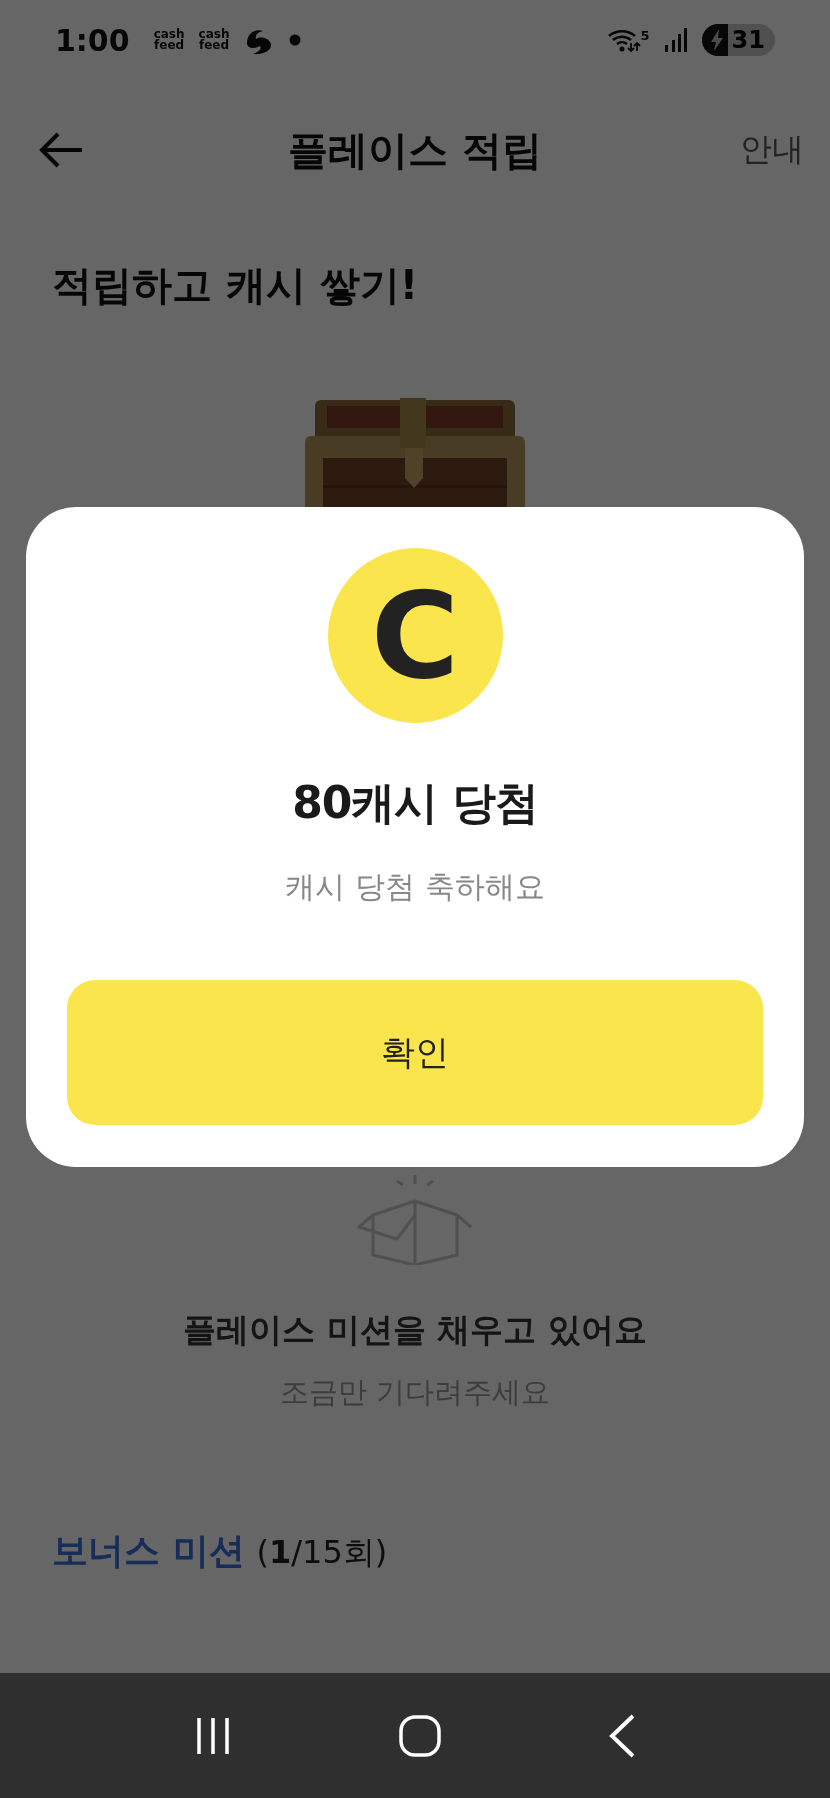 Image resolution: width=830 pixels, height=1798 pixels. I want to click on back-button, so click(61, 150).